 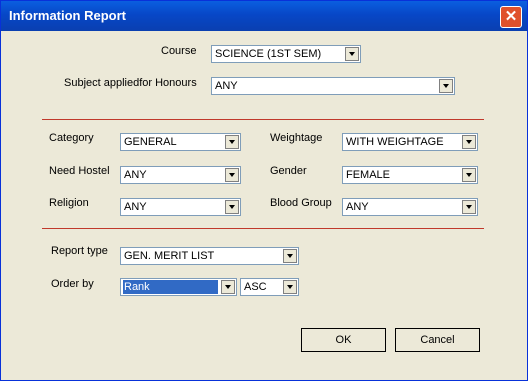 What do you see at coordinates (67, 15) in the screenshot?
I see `window-title: Information Report` at bounding box center [67, 15].